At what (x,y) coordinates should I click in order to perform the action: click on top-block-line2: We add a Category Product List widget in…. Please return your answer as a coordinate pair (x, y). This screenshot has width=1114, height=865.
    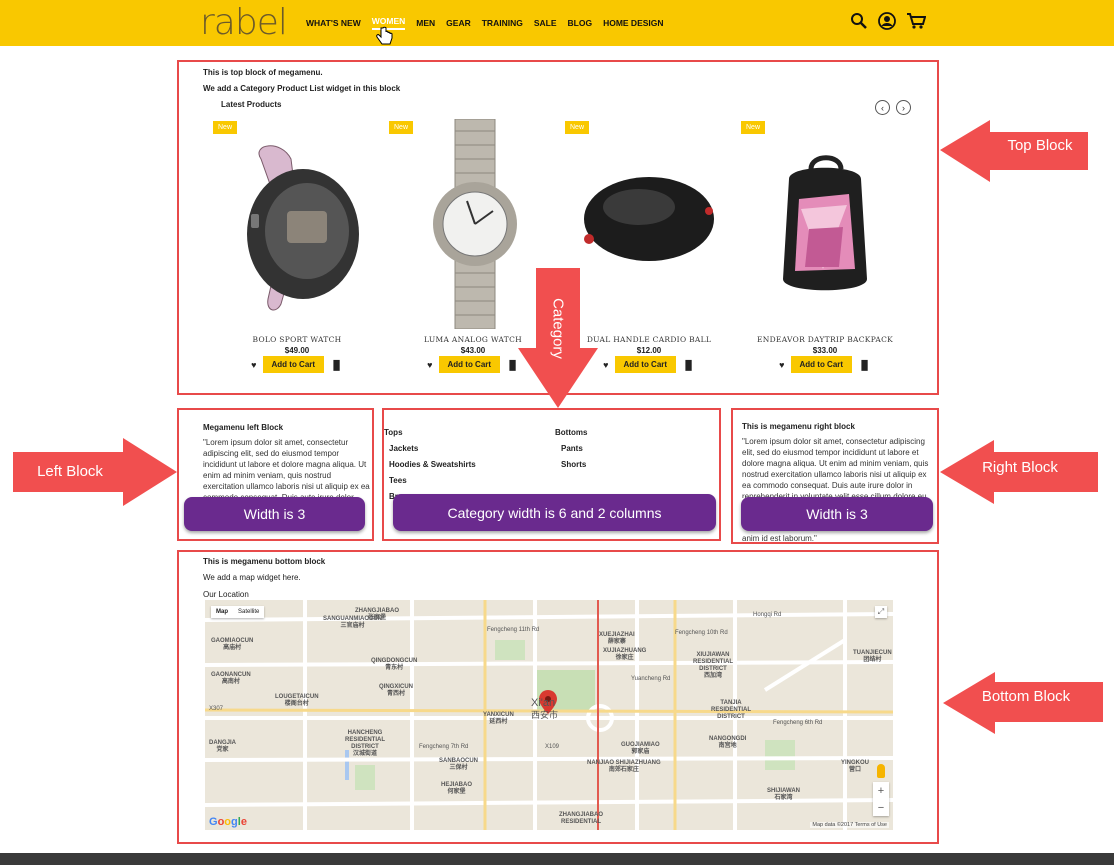
    Looking at the image, I should click on (302, 88).